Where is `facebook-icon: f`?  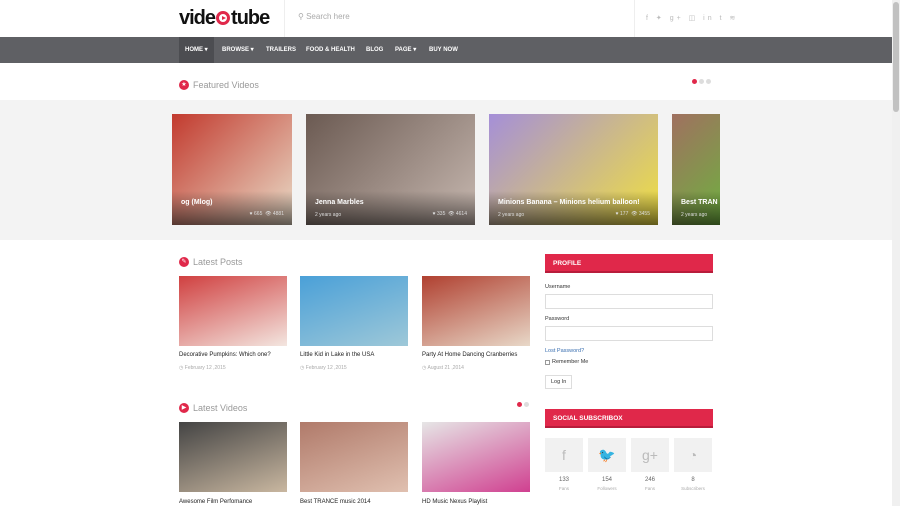
facebook-icon: f is located at coordinates (564, 455).